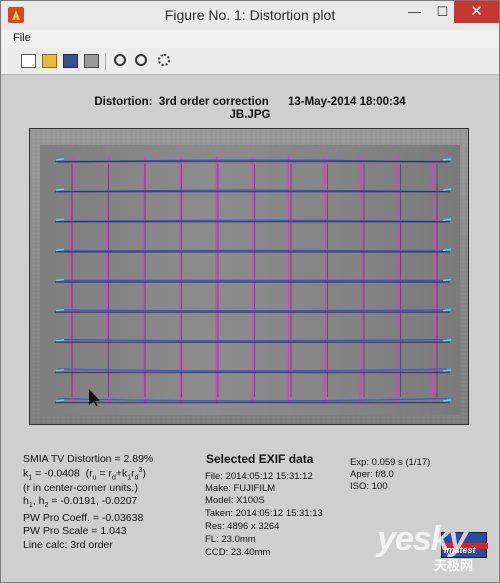  I want to click on open-icon, so click(49, 61).